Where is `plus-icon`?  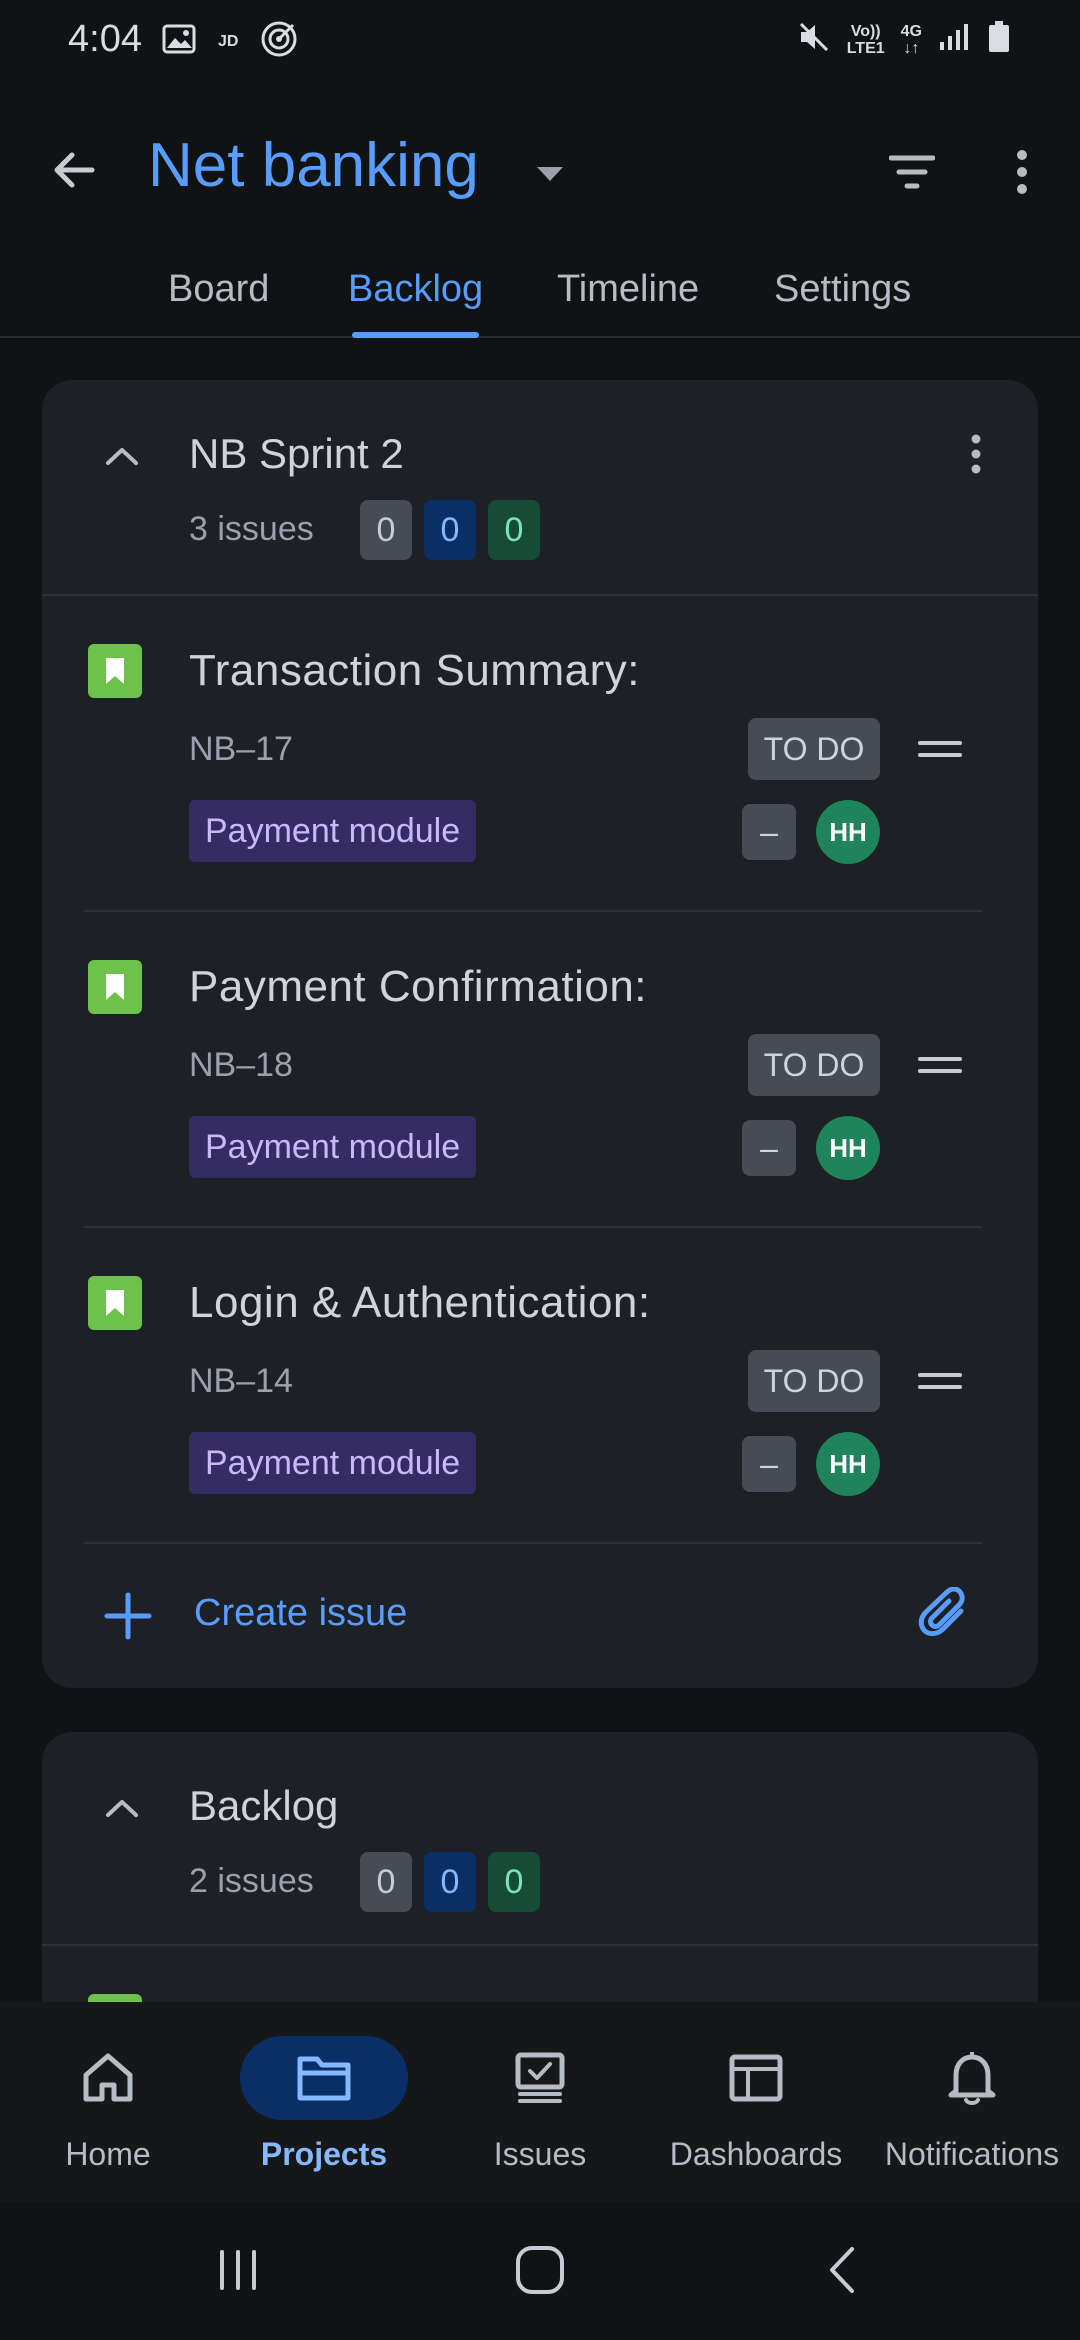
plus-icon is located at coordinates (128, 1616).